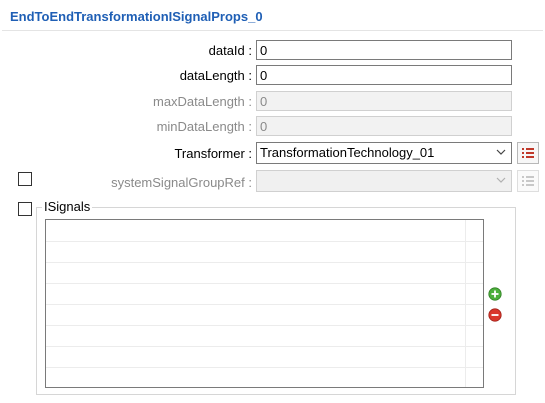 The width and height of the screenshot is (545, 403). What do you see at coordinates (384, 126) in the screenshot?
I see `mindatalength-field` at bounding box center [384, 126].